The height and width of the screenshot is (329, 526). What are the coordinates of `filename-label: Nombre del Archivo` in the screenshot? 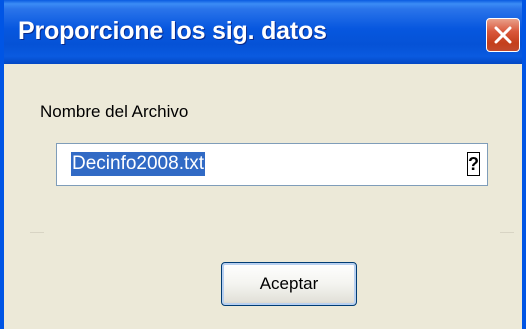 It's located at (114, 111).